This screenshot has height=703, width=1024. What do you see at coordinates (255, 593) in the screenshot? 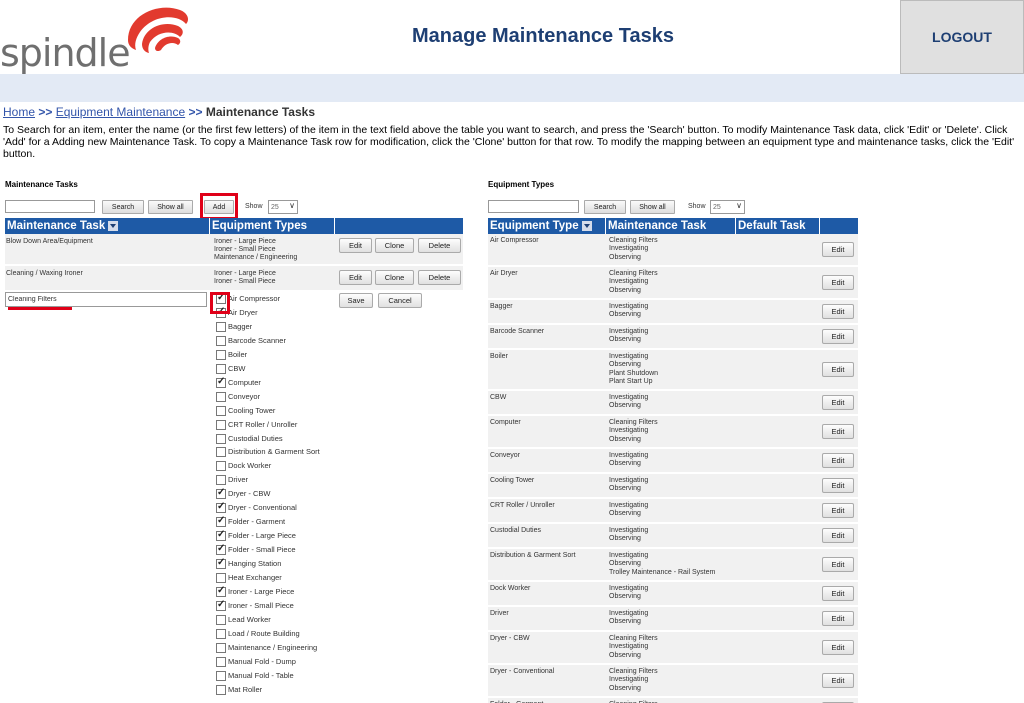
I see `equipment-type-checkbox-item: Ironer - Large Piece` at bounding box center [255, 593].